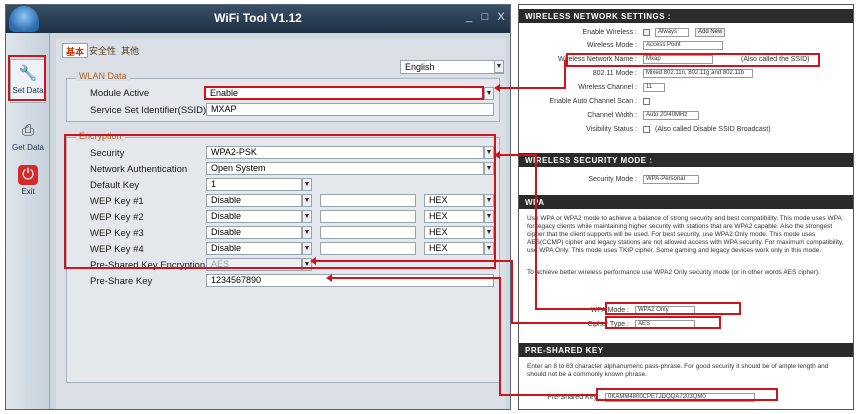 Image resolution: width=856 pixels, height=414 pixels. Describe the element at coordinates (558, 323) in the screenshot. I see `connector-psk-enc-to-cipher` at that location.